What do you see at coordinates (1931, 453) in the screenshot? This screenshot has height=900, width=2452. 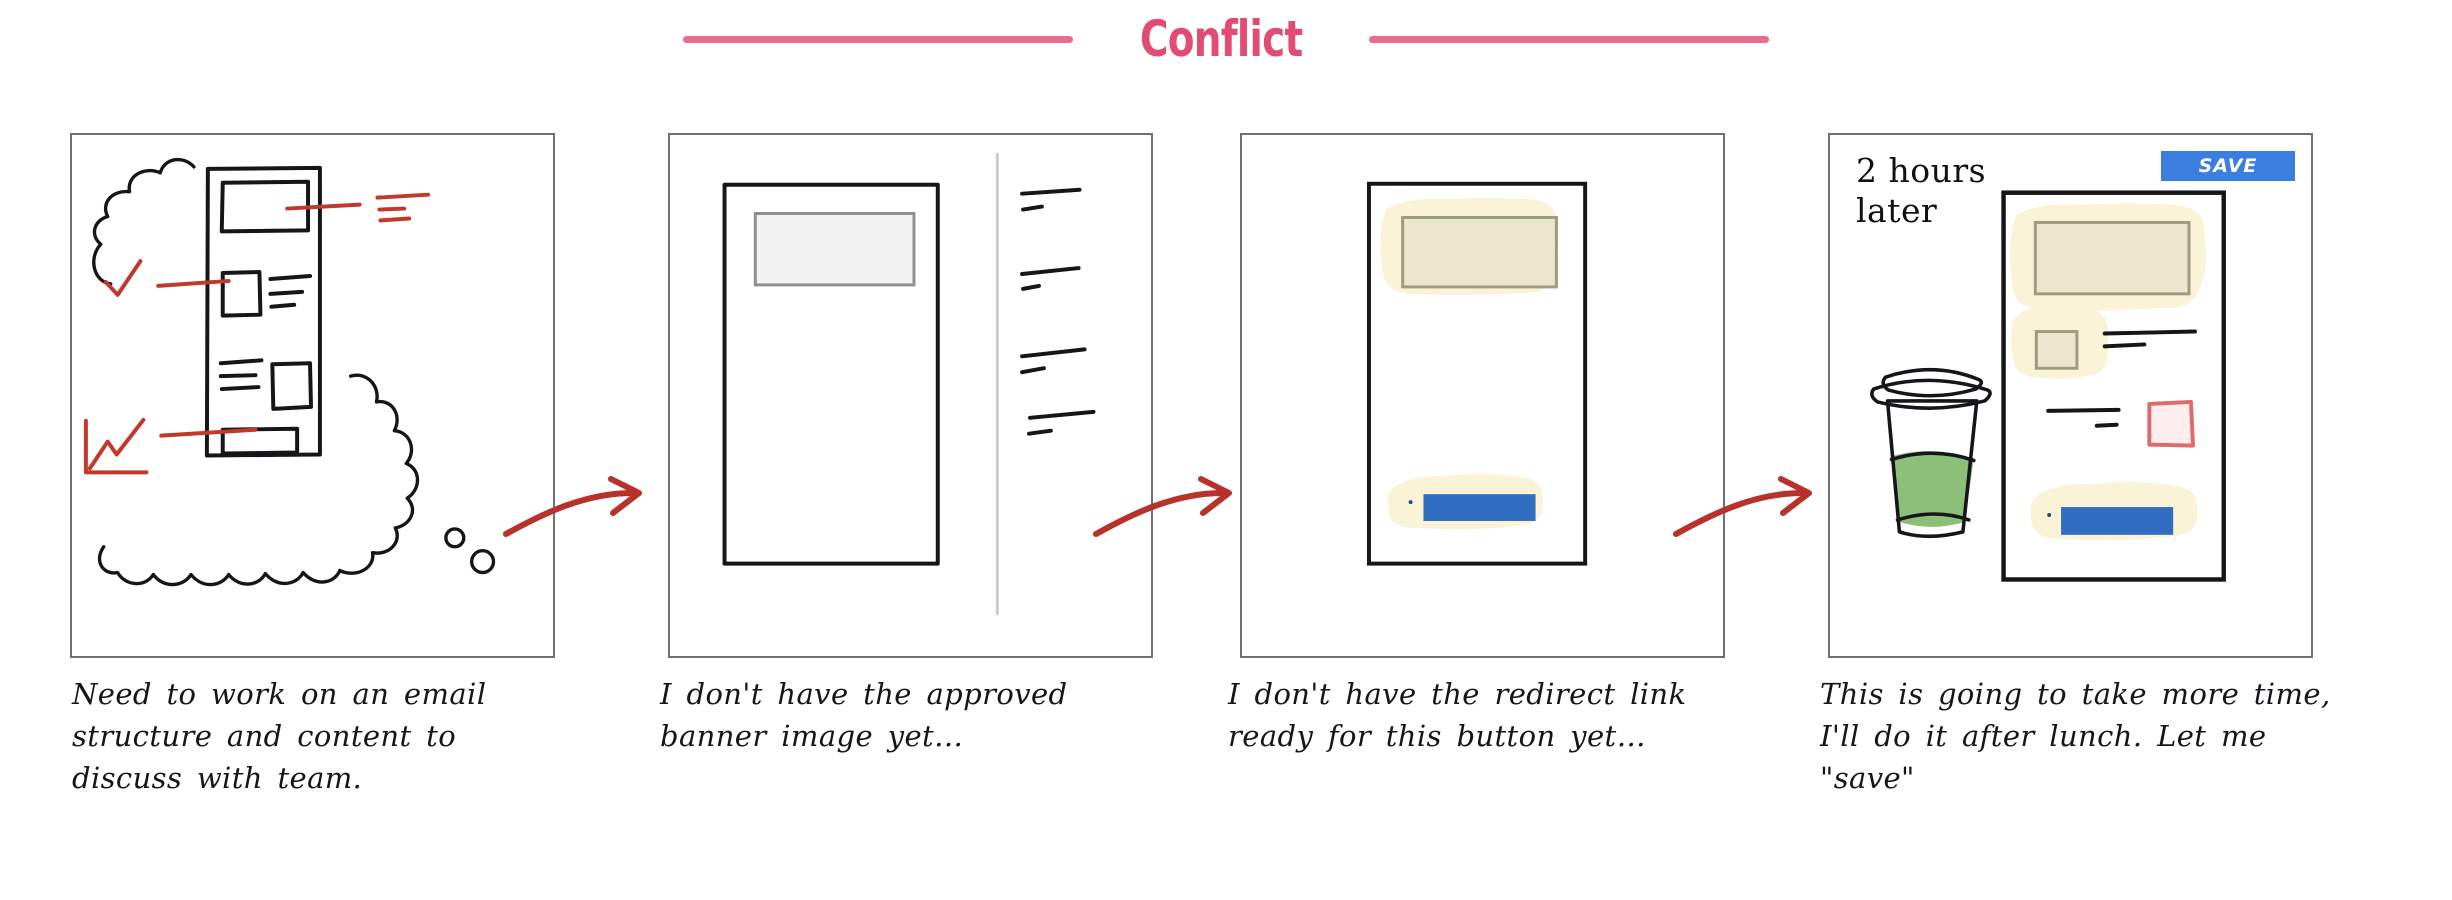 I see `coffee-cup-icon` at bounding box center [1931, 453].